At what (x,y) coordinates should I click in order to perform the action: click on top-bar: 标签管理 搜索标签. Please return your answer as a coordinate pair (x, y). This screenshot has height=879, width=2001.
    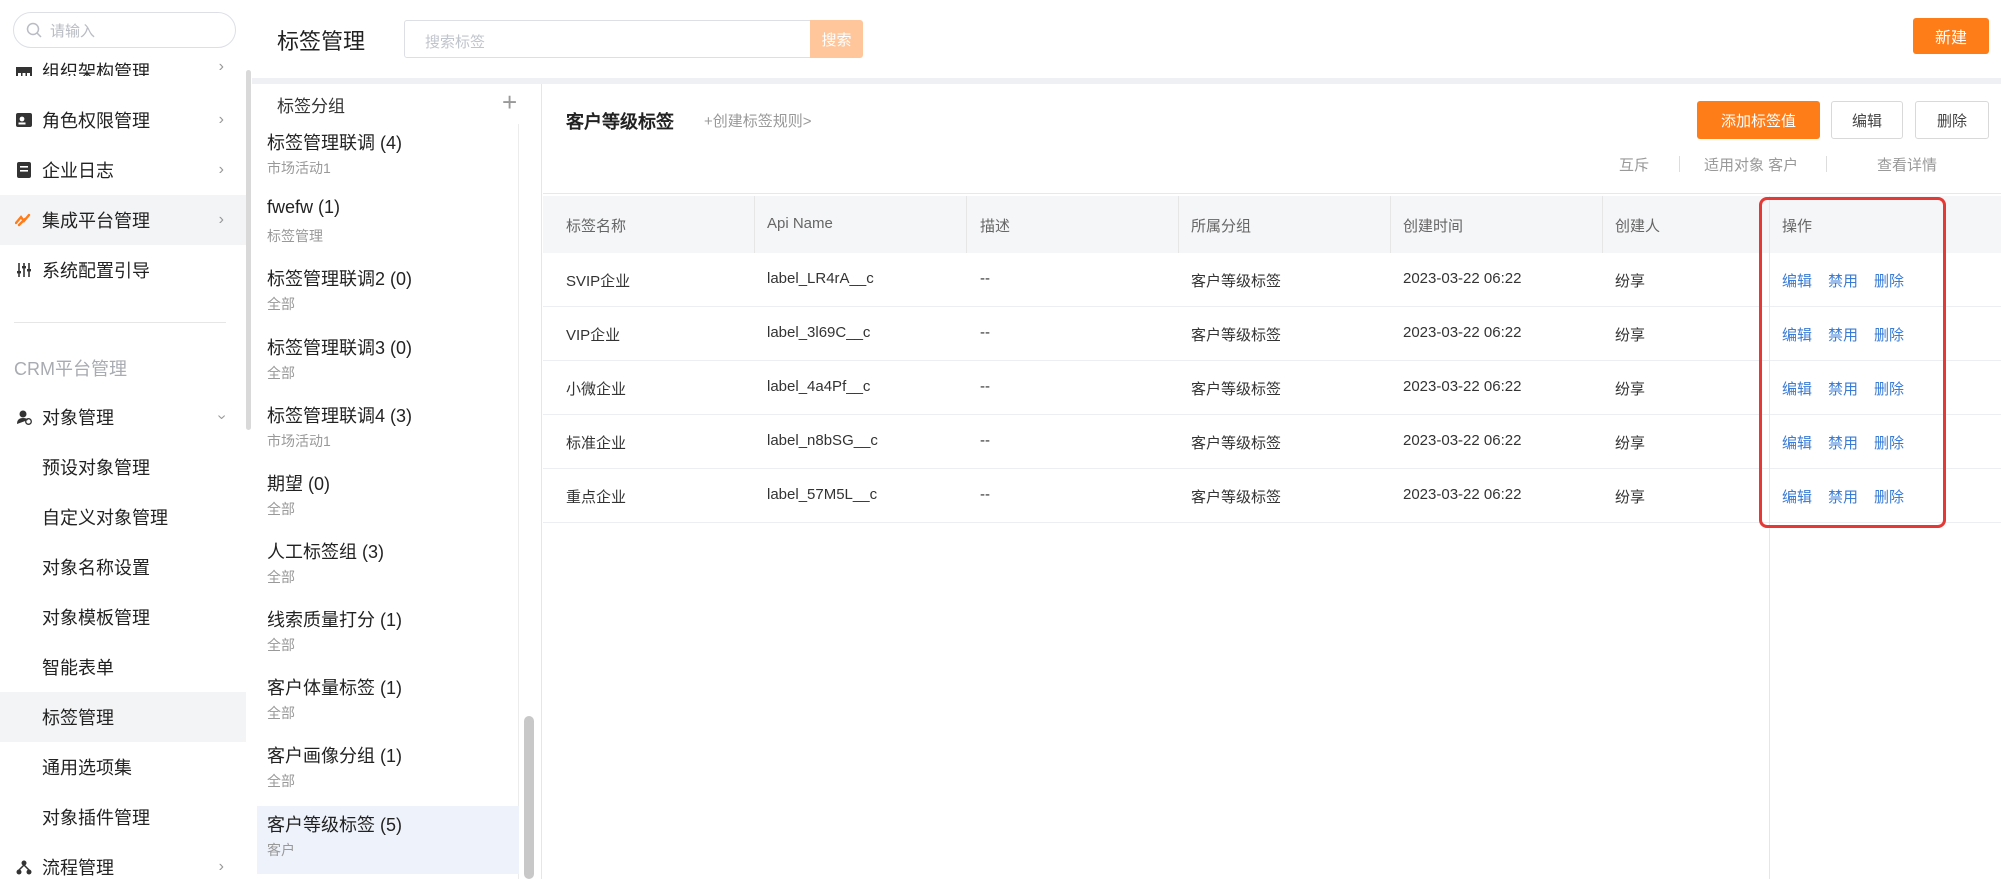
    Looking at the image, I should click on (1126, 39).